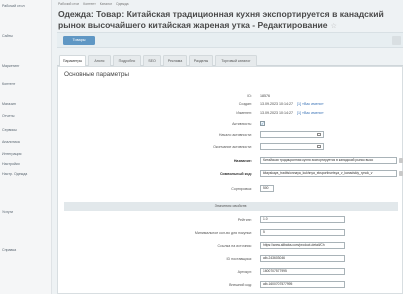 This screenshot has height=294, width=403. What do you see at coordinates (26, 6) in the screenshot?
I see `sidebar-item: Рабочий стол` at bounding box center [26, 6].